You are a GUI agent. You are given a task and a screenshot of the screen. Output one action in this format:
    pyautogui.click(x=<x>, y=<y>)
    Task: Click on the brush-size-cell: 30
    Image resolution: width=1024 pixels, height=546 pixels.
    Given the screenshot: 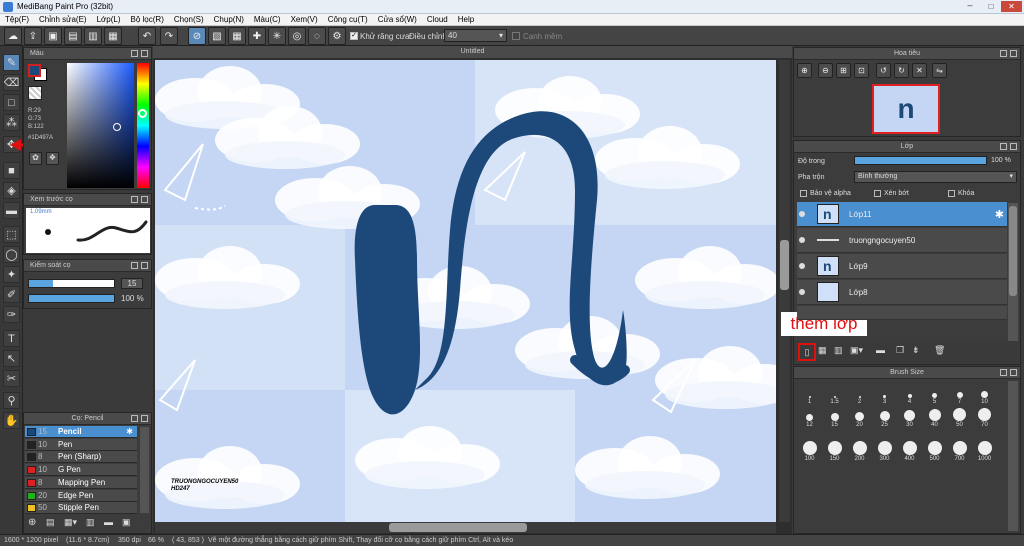 What is the action you would take?
    pyautogui.click(x=909, y=416)
    